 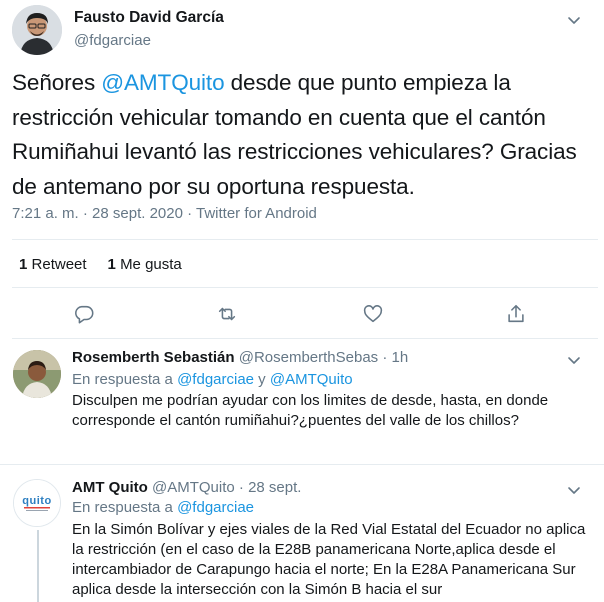 I want to click on reply-handle-time: @AMTQuito · 28 sept., so click(x=226, y=487).